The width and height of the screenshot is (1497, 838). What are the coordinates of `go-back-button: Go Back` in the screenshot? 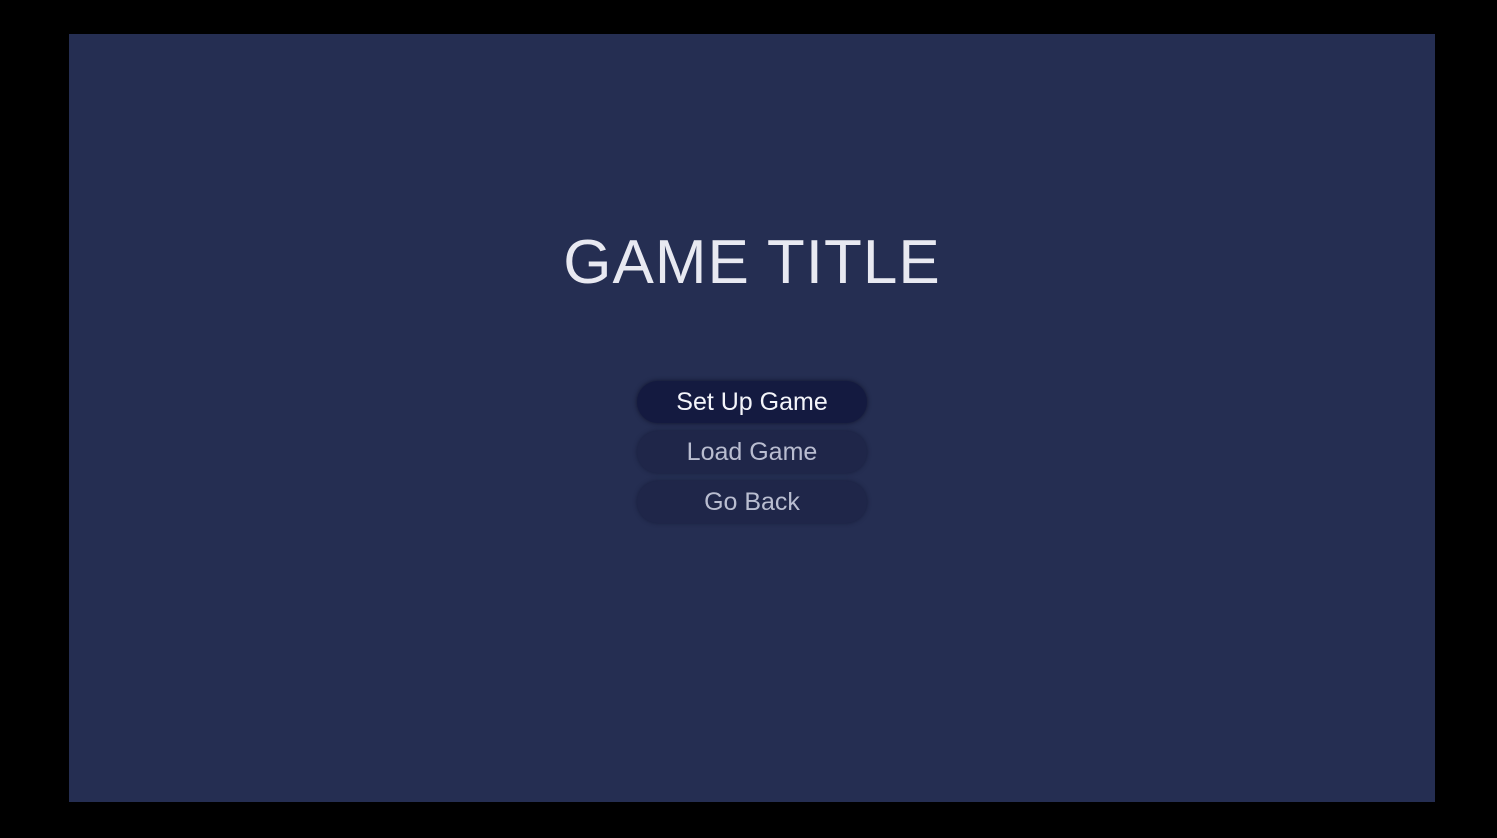 It's located at (752, 502).